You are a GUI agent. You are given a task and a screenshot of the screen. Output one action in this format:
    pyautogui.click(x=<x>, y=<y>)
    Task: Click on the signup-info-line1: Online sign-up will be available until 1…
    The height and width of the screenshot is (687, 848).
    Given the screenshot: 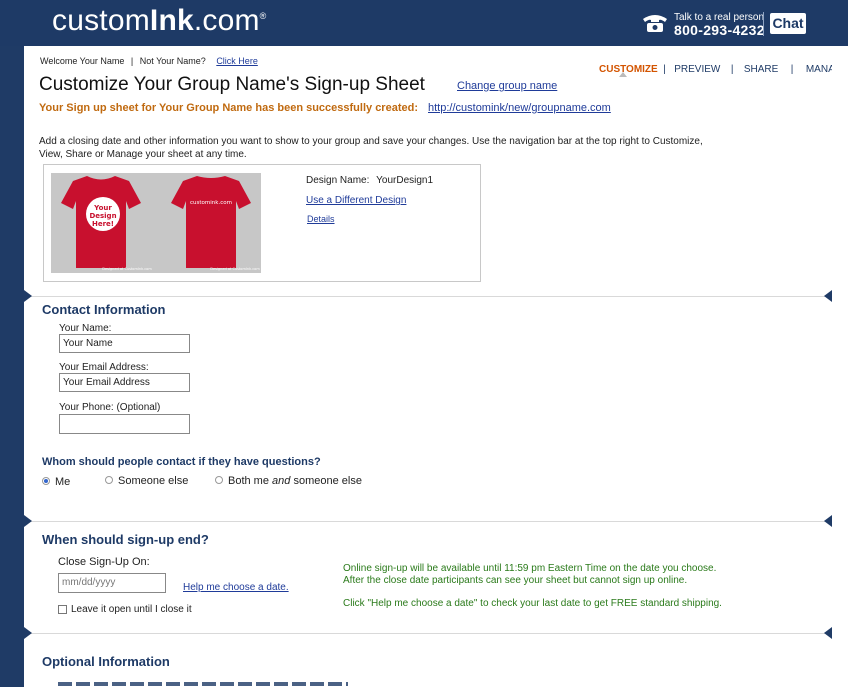 What is the action you would take?
    pyautogui.click(x=530, y=568)
    